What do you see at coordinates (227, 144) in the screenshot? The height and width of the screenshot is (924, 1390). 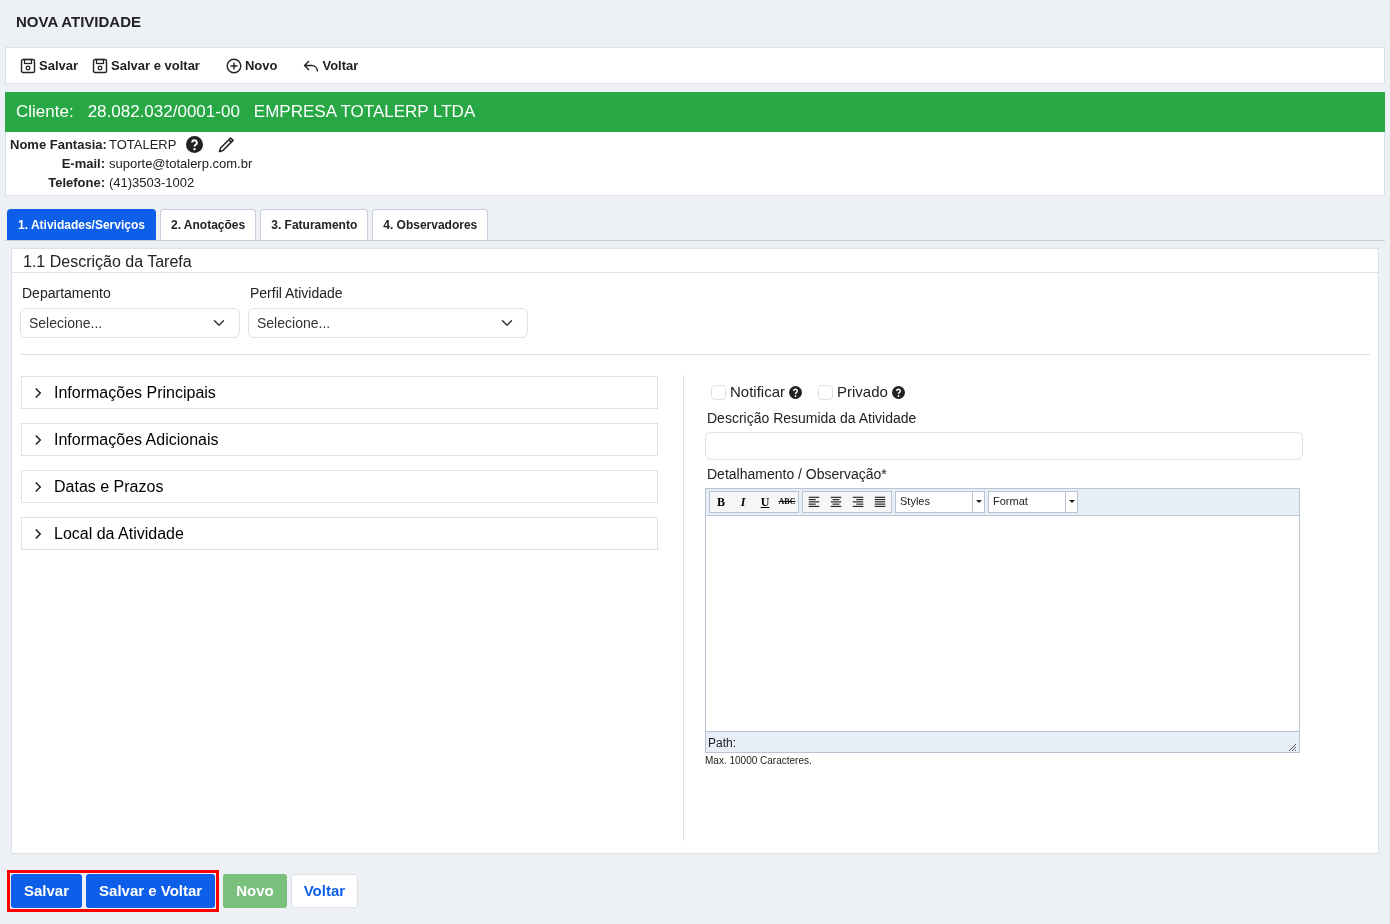 I see `pencil-icon` at bounding box center [227, 144].